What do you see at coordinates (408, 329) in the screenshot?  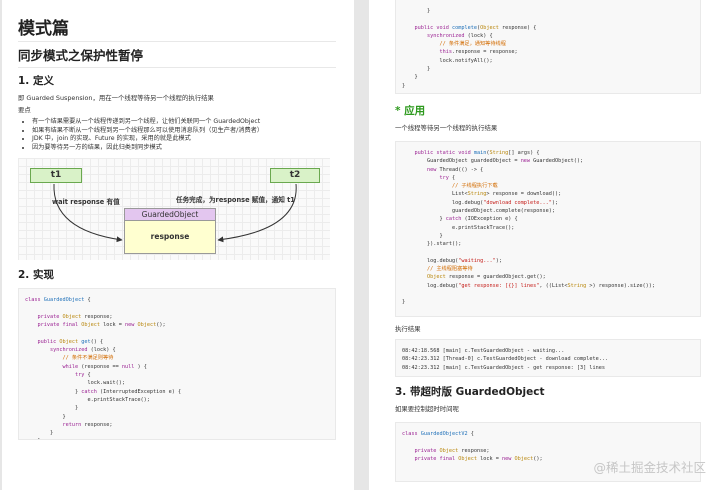 I see `result-label: 执行结果` at bounding box center [408, 329].